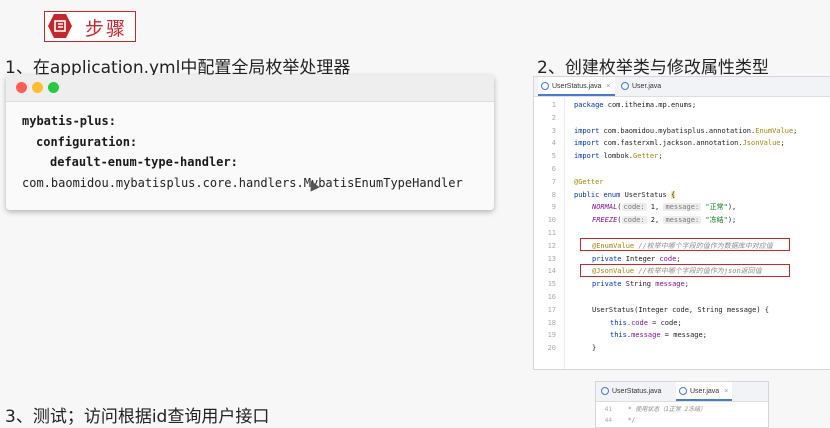 The width and height of the screenshot is (830, 428). I want to click on code-line: * 使用状态（1正常 2冻结）, so click(667, 409).